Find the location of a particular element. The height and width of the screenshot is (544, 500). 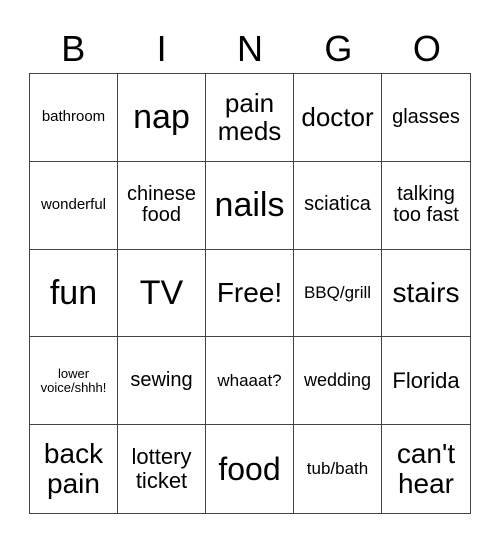

bingo-cell: talking too fast is located at coordinates (426, 206).